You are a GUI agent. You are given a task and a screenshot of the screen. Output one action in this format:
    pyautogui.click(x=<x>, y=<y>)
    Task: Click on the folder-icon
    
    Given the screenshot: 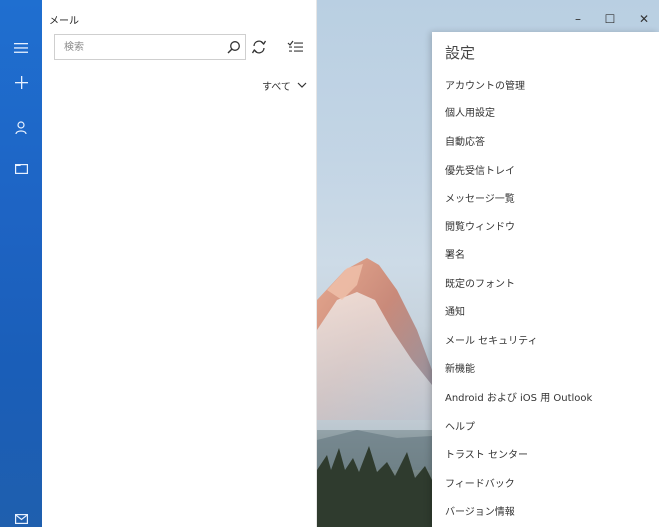 What is the action you would take?
    pyautogui.click(x=21, y=168)
    